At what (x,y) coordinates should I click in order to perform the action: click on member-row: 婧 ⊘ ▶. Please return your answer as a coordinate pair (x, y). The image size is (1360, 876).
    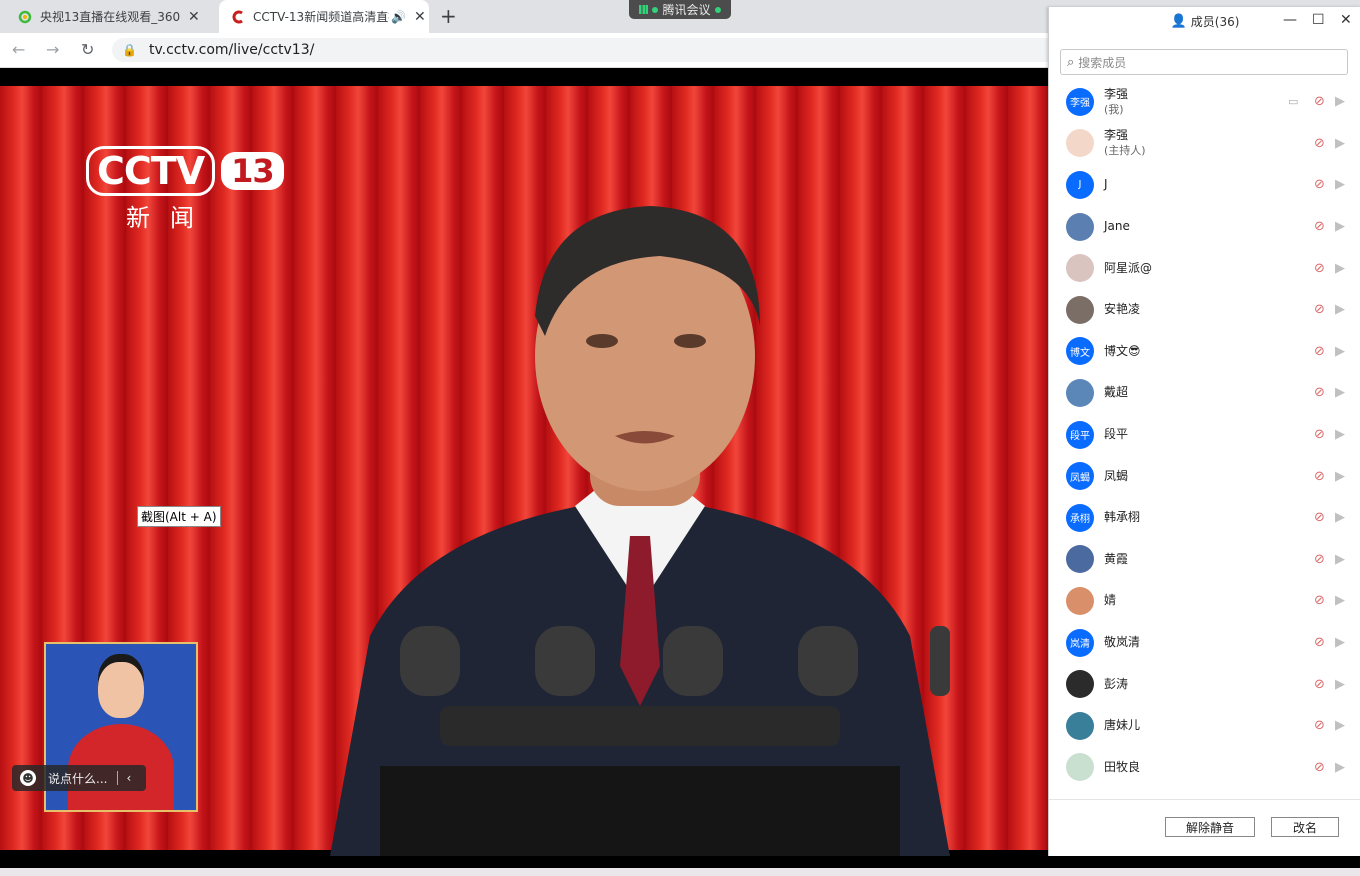
    Looking at the image, I should click on (1204, 601).